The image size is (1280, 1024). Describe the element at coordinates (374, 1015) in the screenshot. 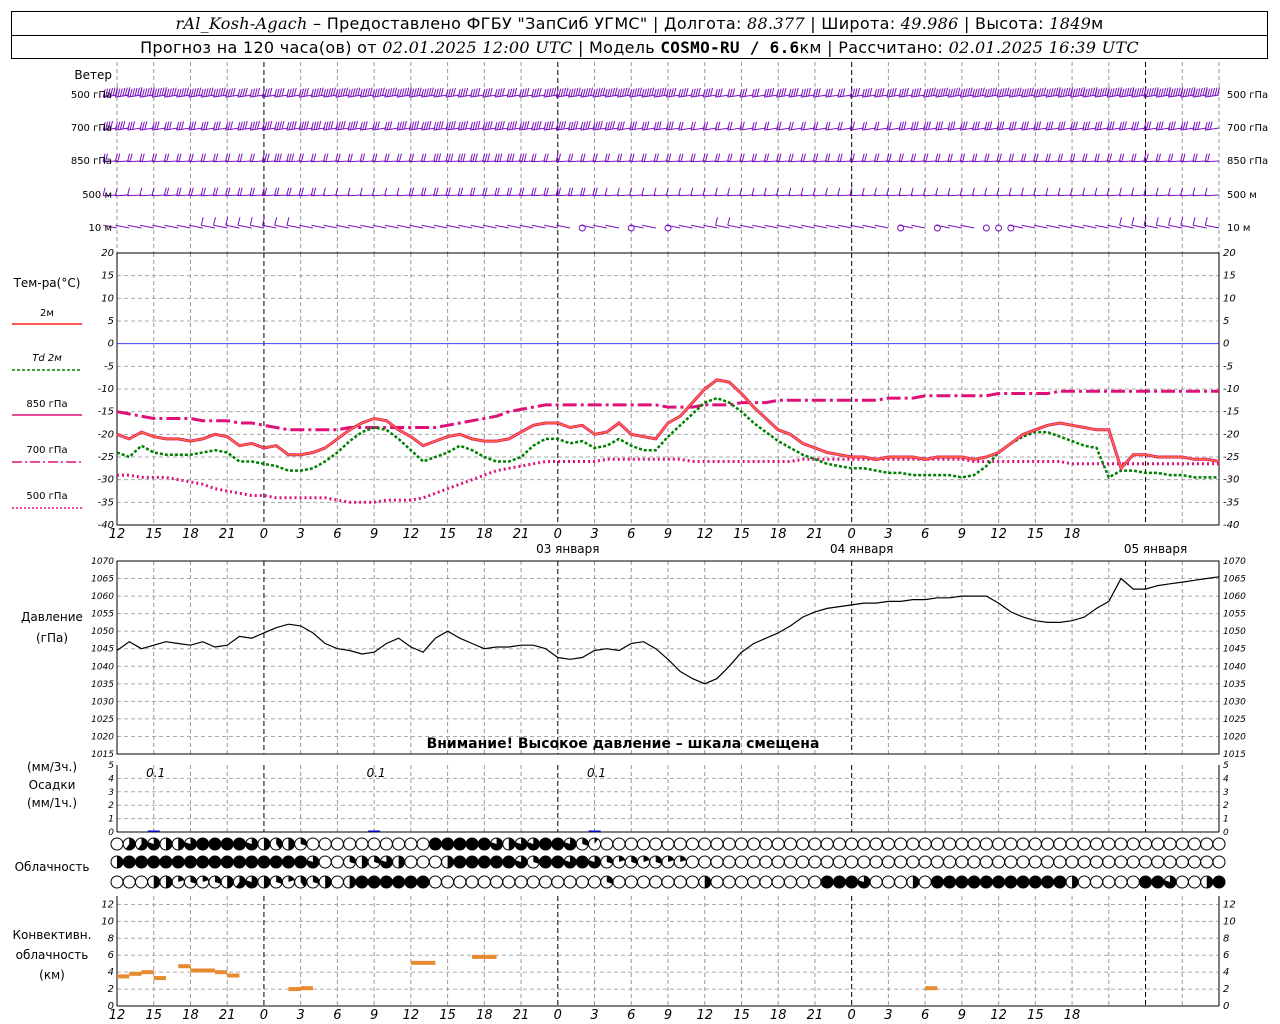

I see `conv-hour-label: 9` at that location.